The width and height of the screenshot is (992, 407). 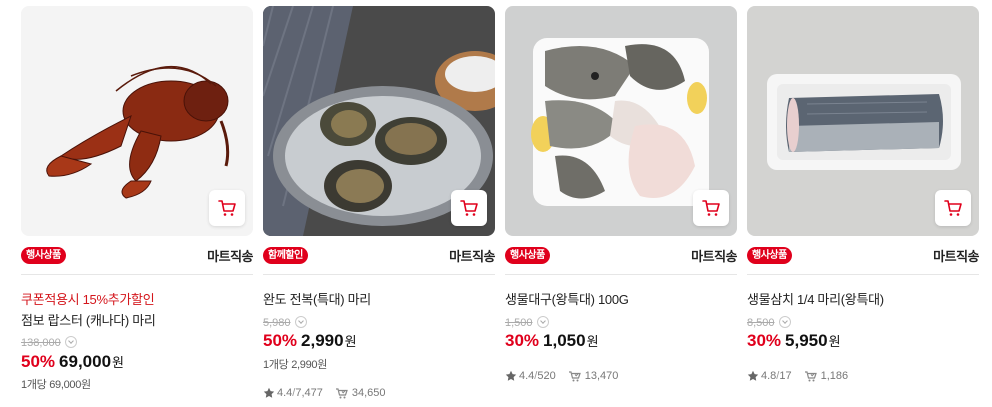 I want to click on price-row: 30% 5,950원, so click(x=794, y=341).